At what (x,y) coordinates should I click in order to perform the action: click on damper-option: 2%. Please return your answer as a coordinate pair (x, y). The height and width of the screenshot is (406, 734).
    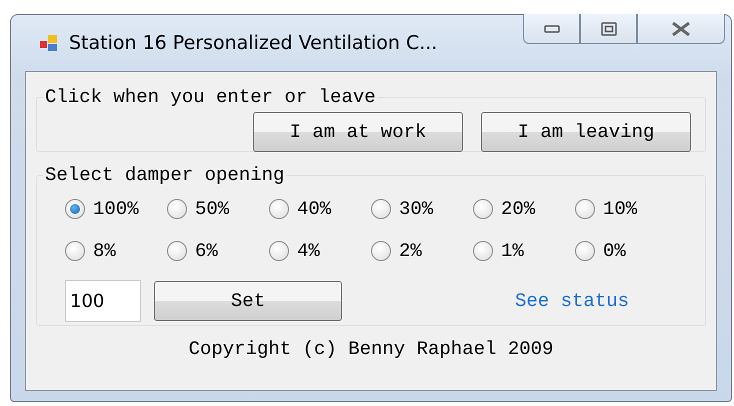
    Looking at the image, I should click on (422, 251).